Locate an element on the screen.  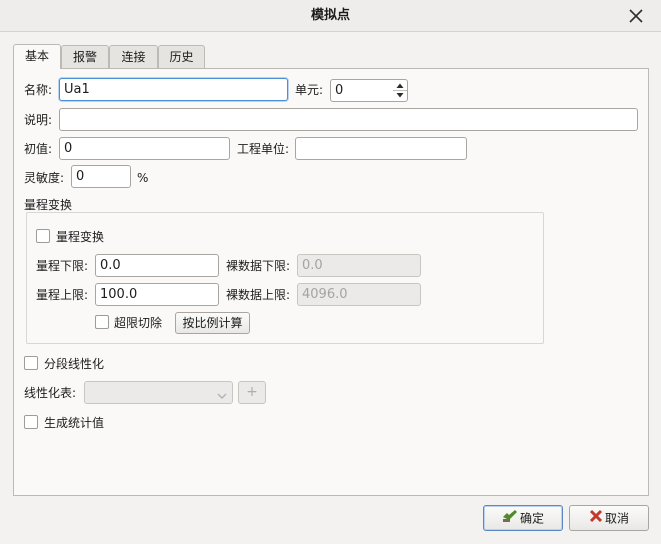
initial-value-label: 初值: is located at coordinates (38, 149).